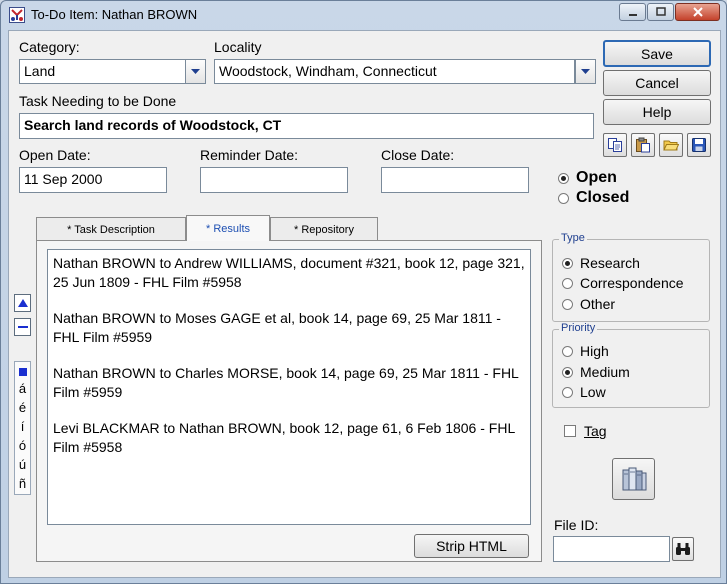  Describe the element at coordinates (596, 177) in the screenshot. I see `status-open-label: Open` at that location.